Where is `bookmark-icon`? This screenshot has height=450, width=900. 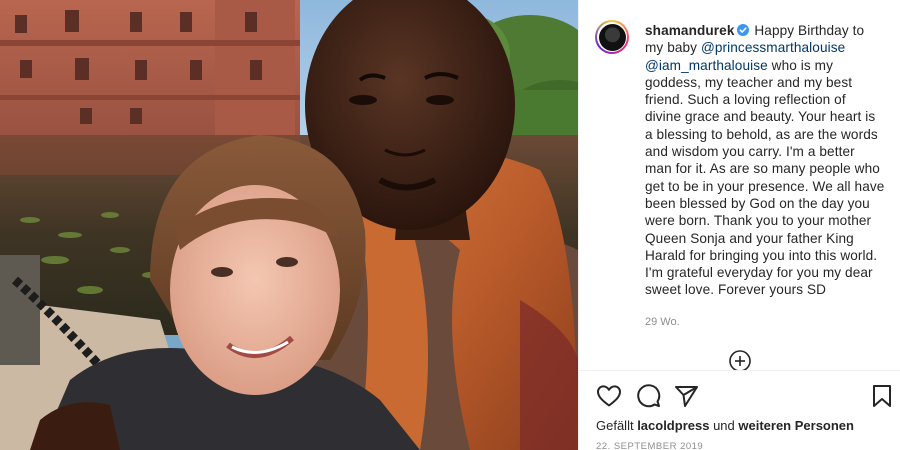
bookmark-icon is located at coordinates (882, 396).